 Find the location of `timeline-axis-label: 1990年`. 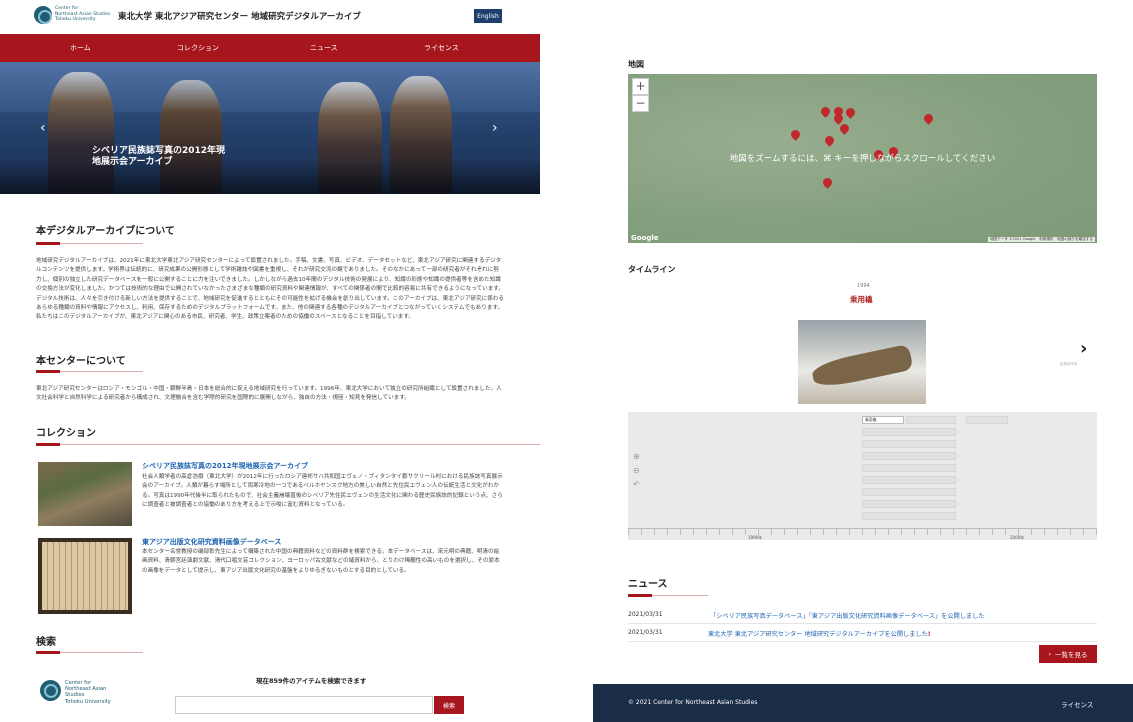

timeline-axis-label: 1990年 is located at coordinates (755, 537).